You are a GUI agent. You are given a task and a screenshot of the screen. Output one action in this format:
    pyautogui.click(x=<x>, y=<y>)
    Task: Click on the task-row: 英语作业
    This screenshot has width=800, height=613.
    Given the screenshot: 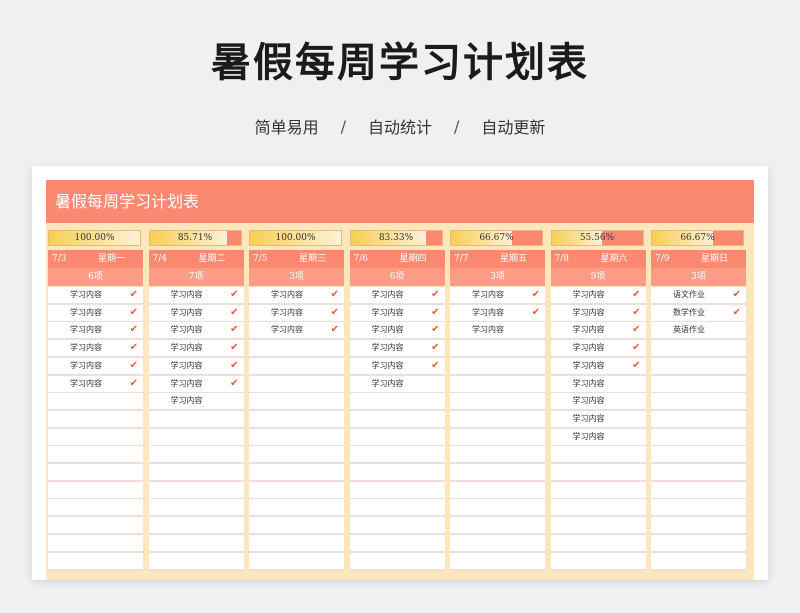 What is the action you would take?
    pyautogui.click(x=698, y=331)
    